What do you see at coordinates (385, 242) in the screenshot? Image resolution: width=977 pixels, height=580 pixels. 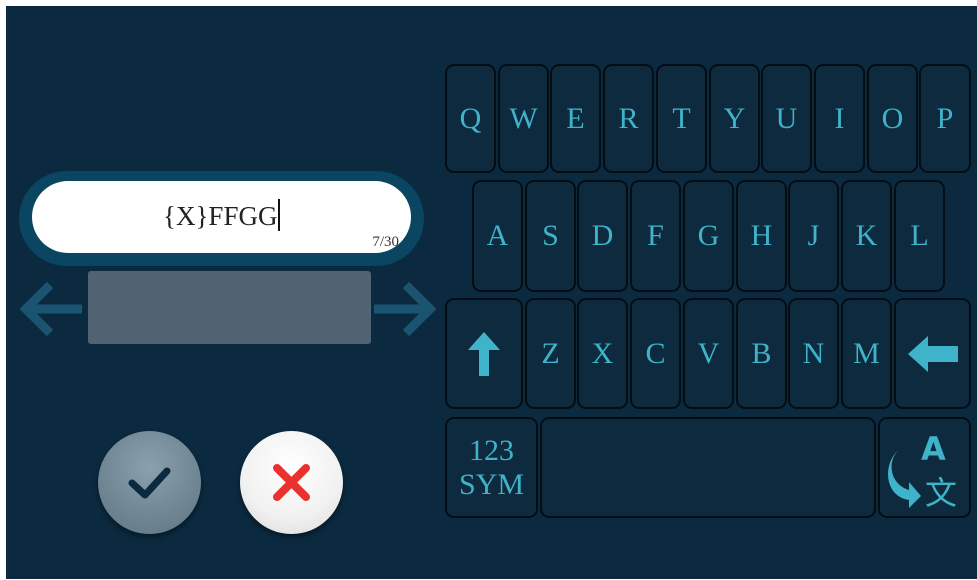 I see `char-count: 7/30` at bounding box center [385, 242].